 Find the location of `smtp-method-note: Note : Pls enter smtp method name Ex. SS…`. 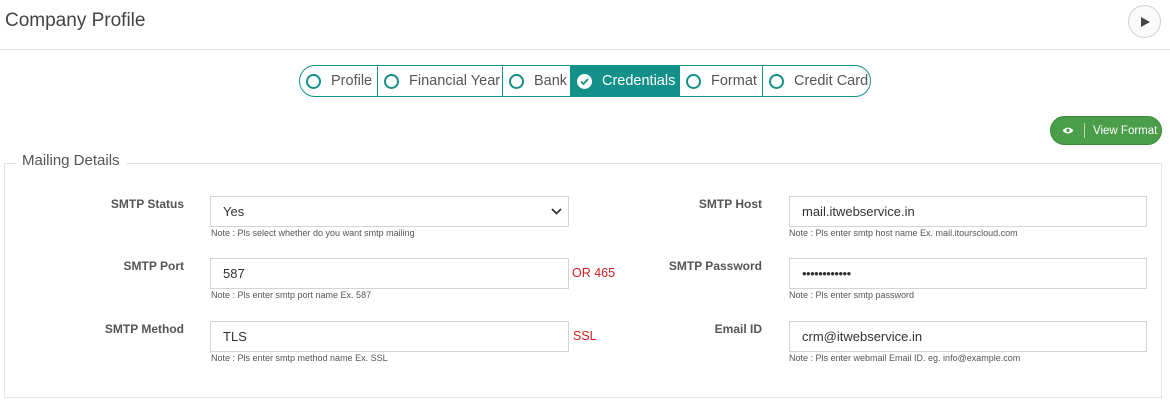

smtp-method-note: Note : Pls enter smtp method name Ex. SS… is located at coordinates (299, 358).